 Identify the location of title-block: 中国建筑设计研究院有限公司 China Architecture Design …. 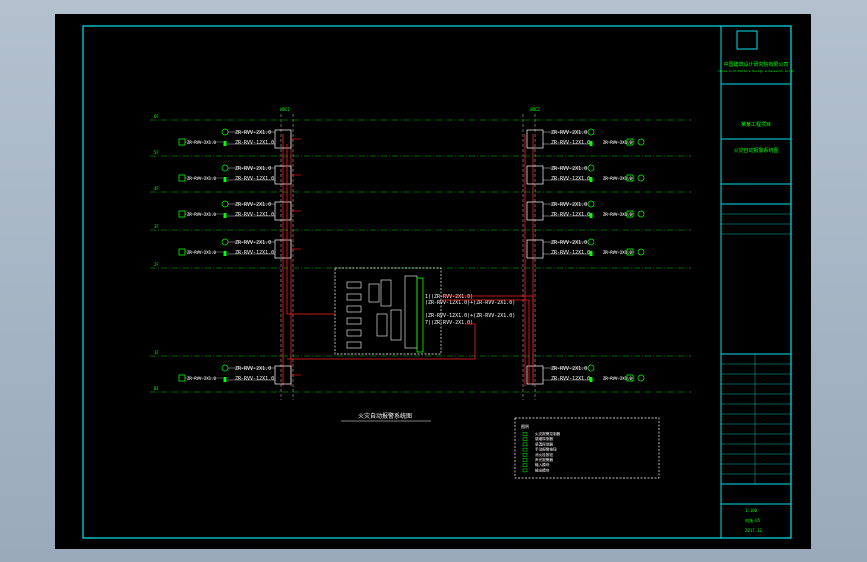
(756, 281).